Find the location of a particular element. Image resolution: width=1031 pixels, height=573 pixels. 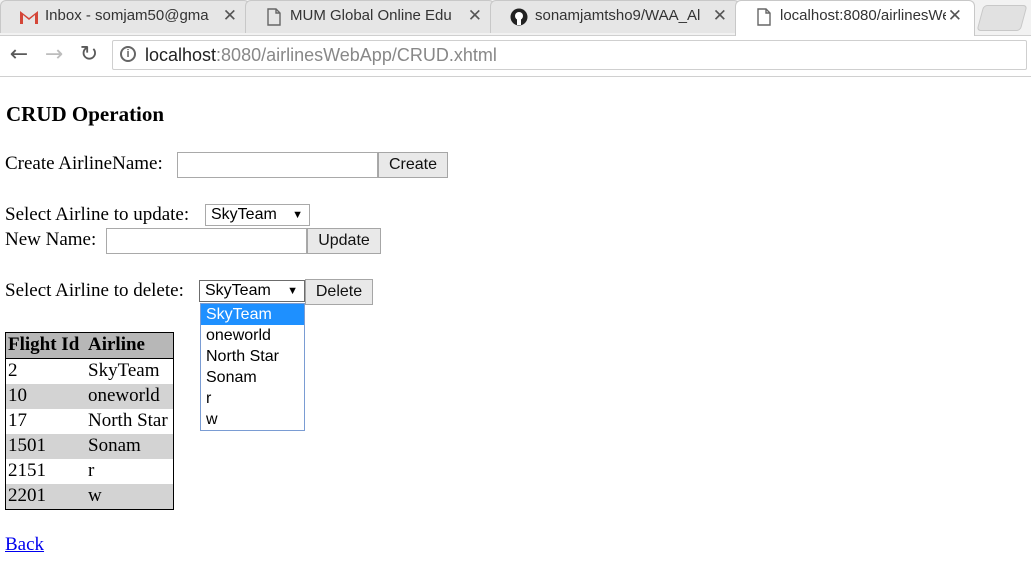

delete-airline-dropdown-list: SkyTeam oneworld North Star Sonam r w is located at coordinates (252, 367).